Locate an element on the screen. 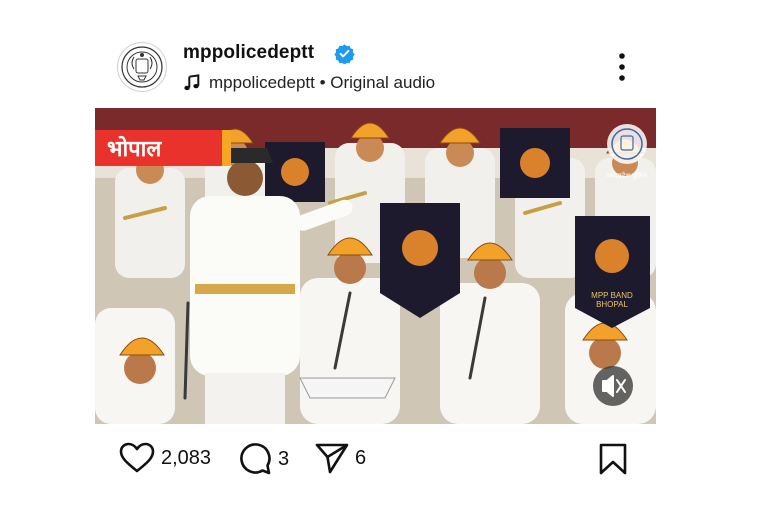  flag-caption-2: BHOPAL is located at coordinates (612, 304).